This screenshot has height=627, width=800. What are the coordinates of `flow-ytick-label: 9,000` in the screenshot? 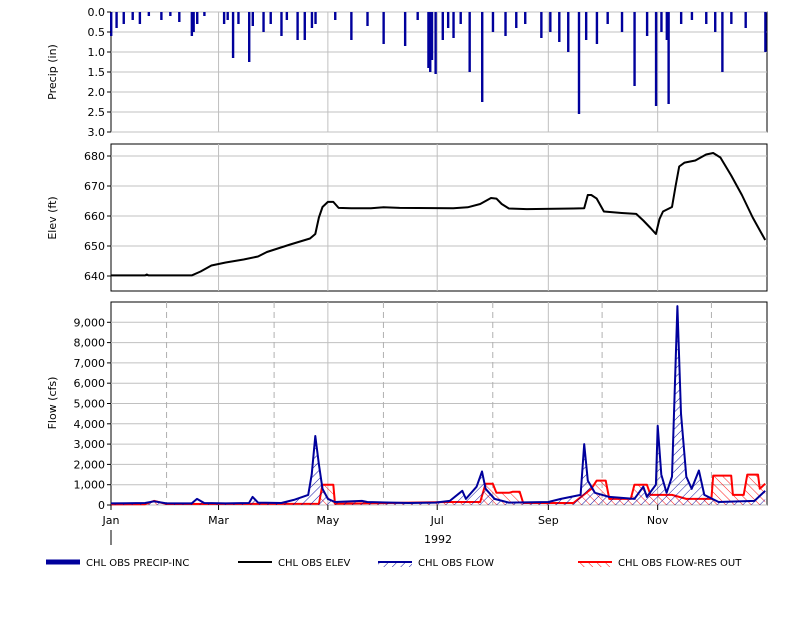 It's located at (90, 322).